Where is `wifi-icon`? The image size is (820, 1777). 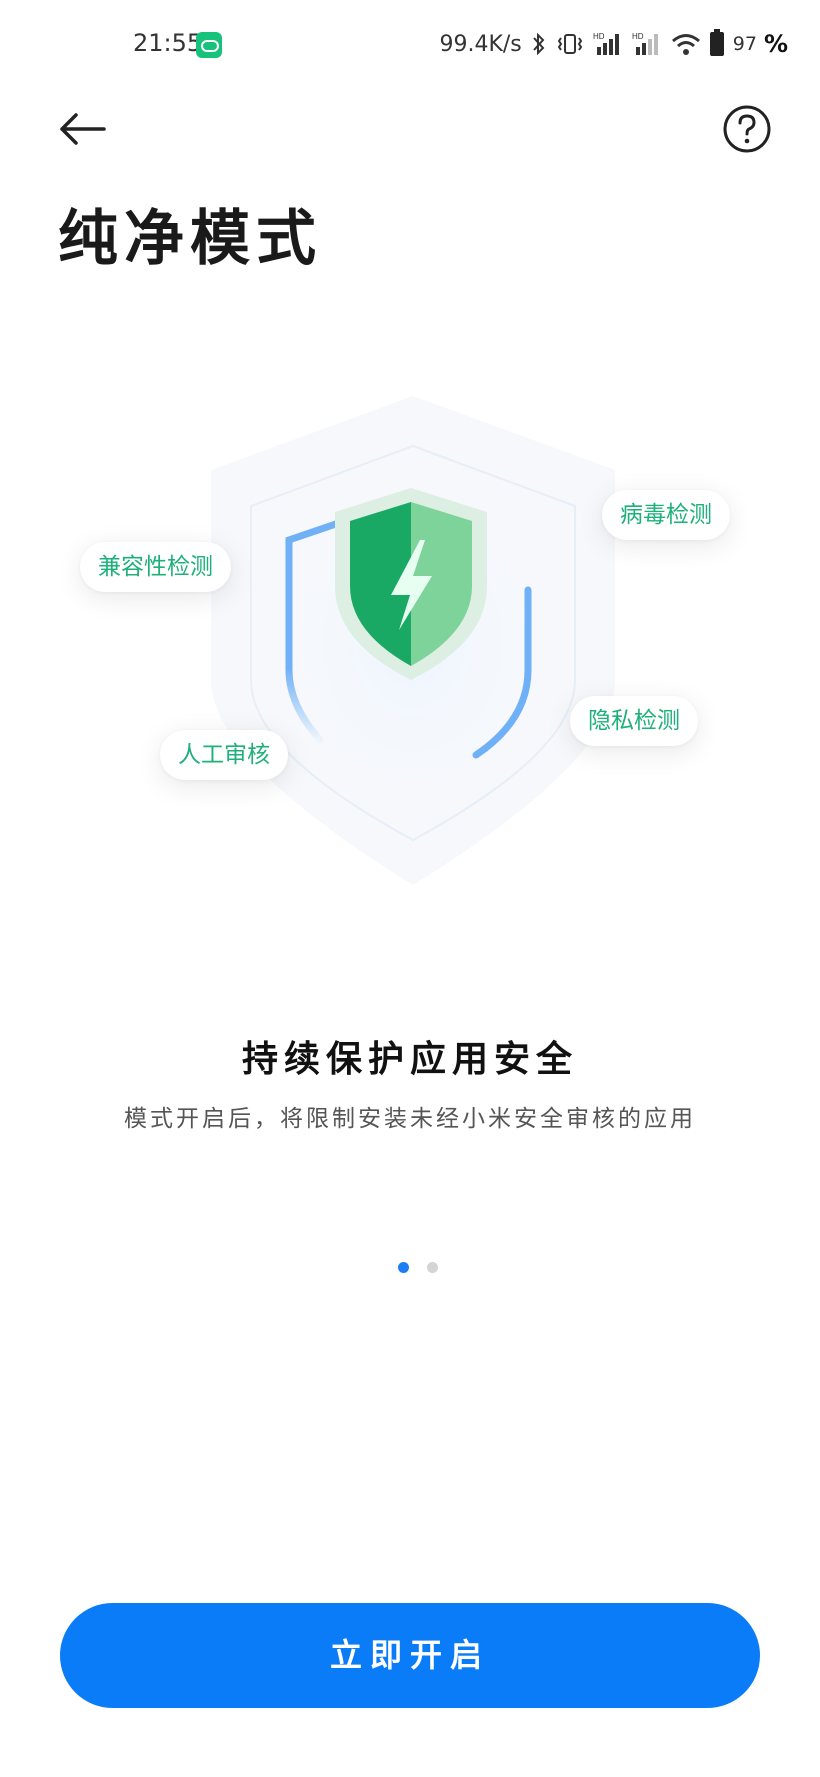 wifi-icon is located at coordinates (686, 44).